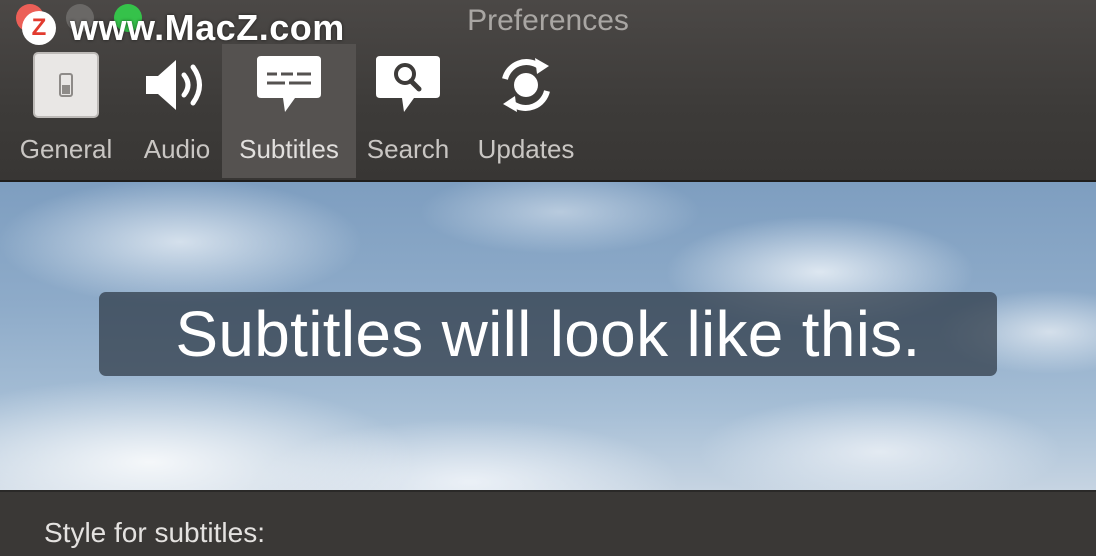  Describe the element at coordinates (548, 523) in the screenshot. I see `subtitle-style-section: Style for subtitles:` at that location.